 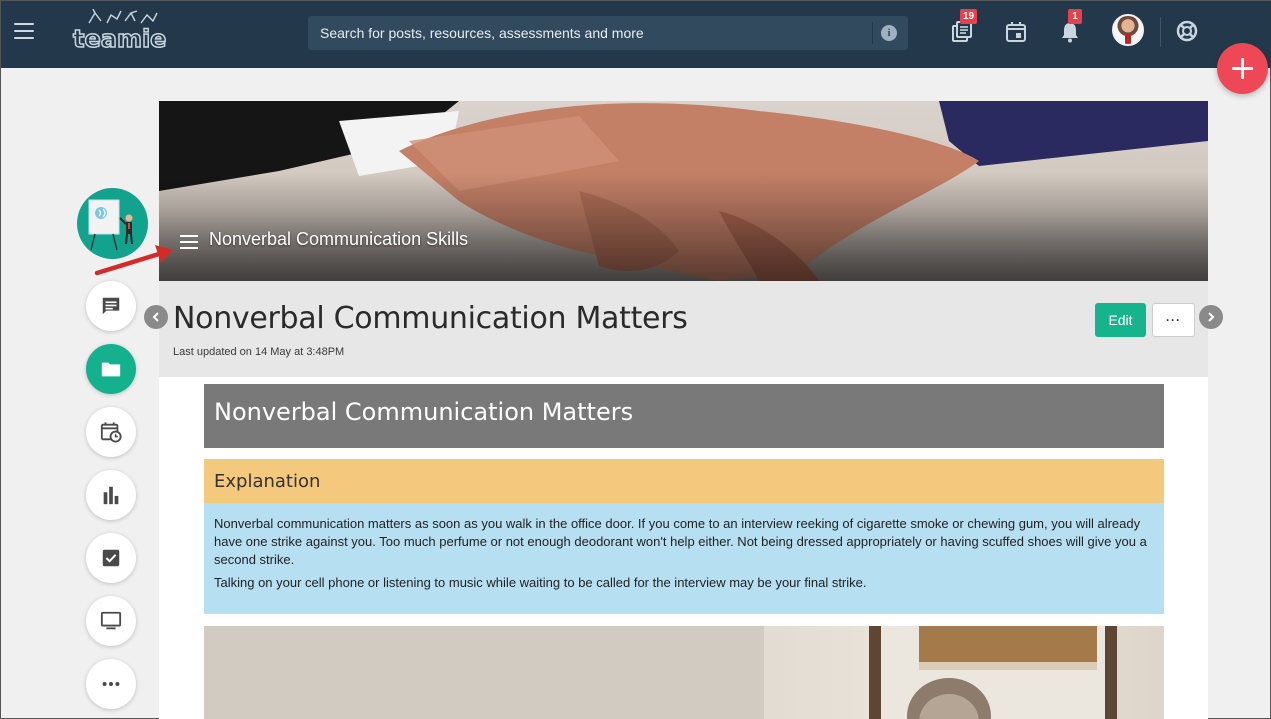 I want to click on rail-presentation-button, so click(x=111, y=621).